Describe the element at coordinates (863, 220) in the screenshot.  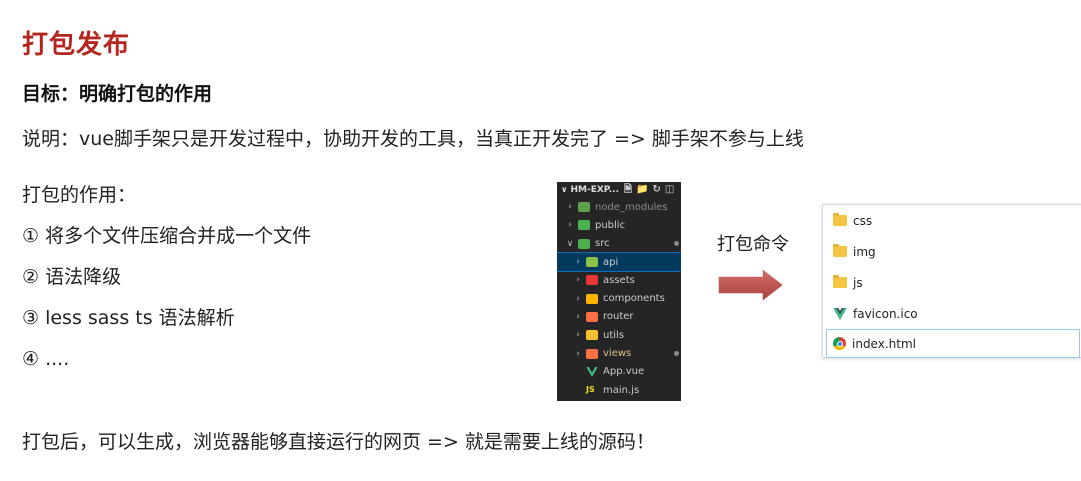
I see `file-name: css` at that location.